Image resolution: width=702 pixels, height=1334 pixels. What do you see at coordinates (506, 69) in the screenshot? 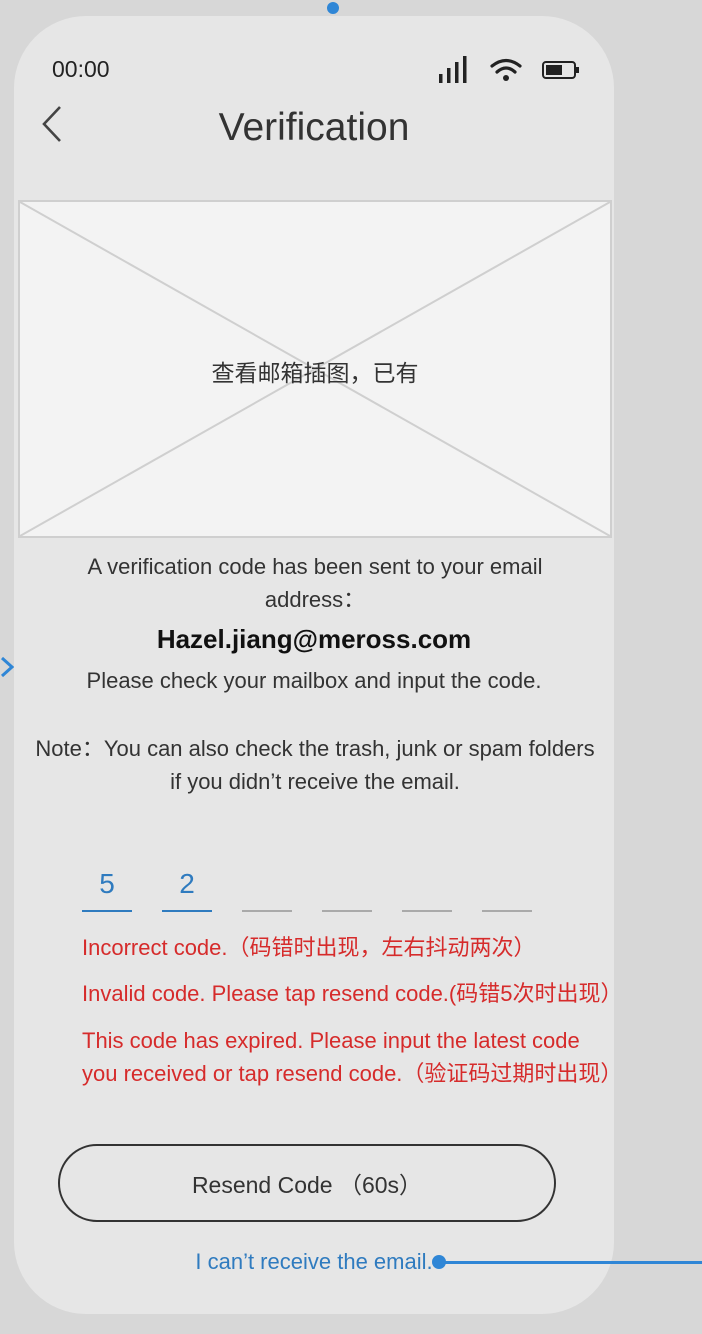
I see `wifi-icon` at bounding box center [506, 69].